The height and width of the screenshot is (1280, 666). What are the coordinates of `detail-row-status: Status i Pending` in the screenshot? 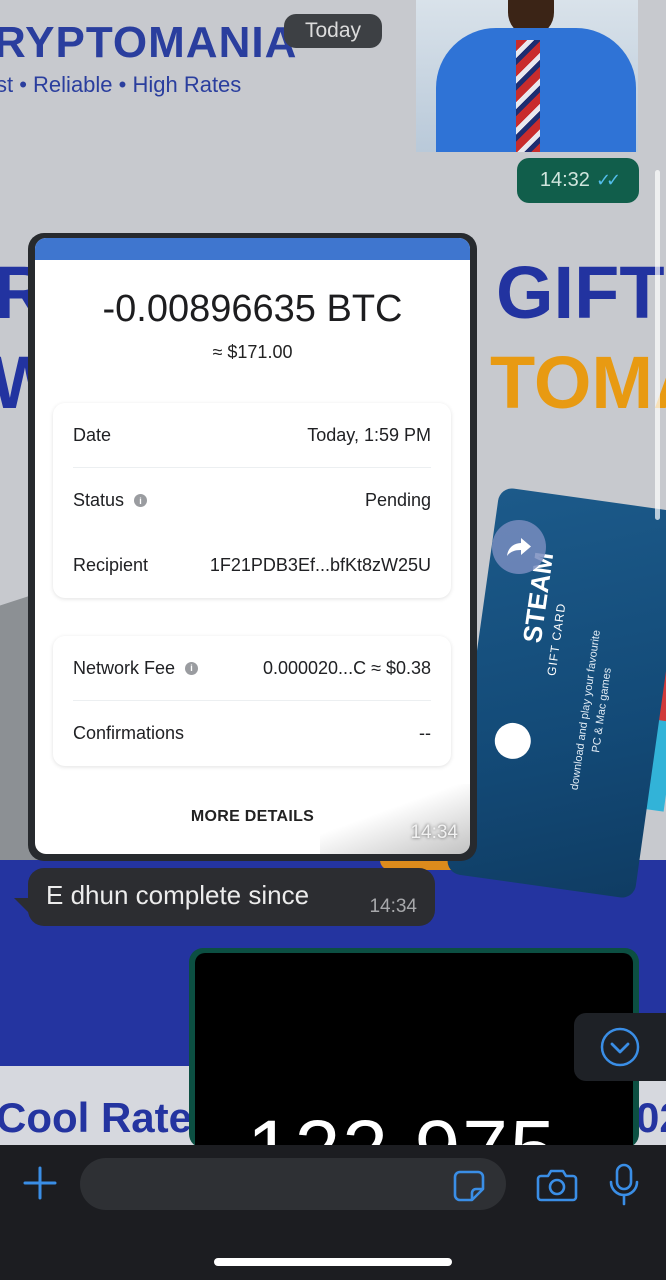 It's located at (252, 500).